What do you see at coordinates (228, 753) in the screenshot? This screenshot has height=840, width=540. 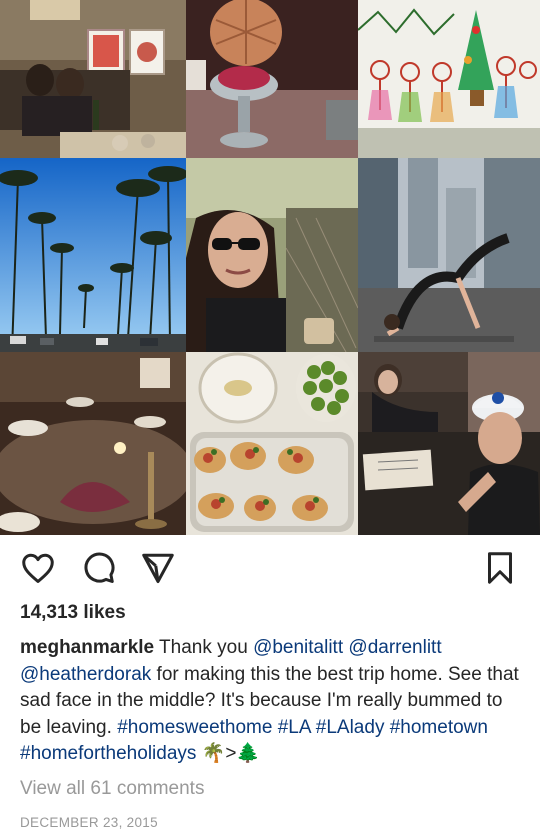 I see `emoji-text: 🌴>🌲` at bounding box center [228, 753].